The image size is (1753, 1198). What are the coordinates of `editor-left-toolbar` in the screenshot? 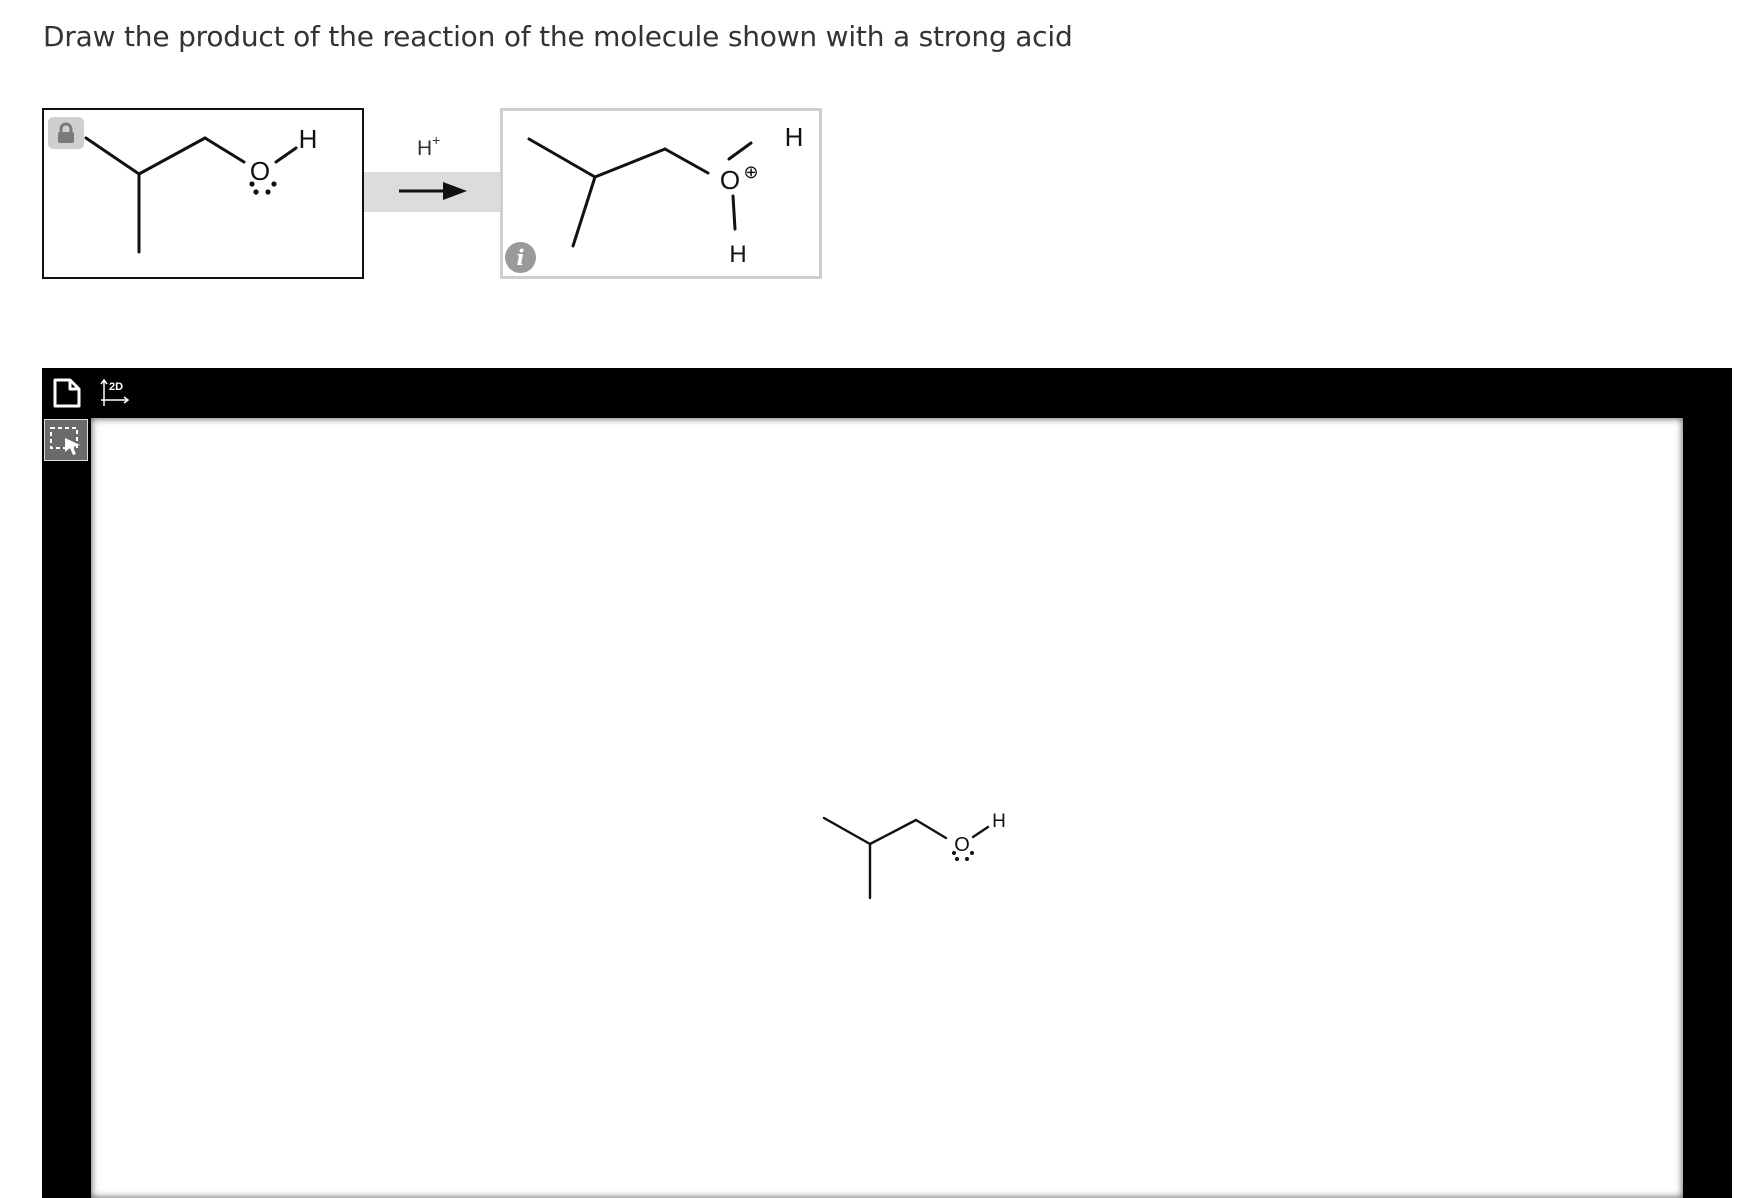 It's located at (66, 807).